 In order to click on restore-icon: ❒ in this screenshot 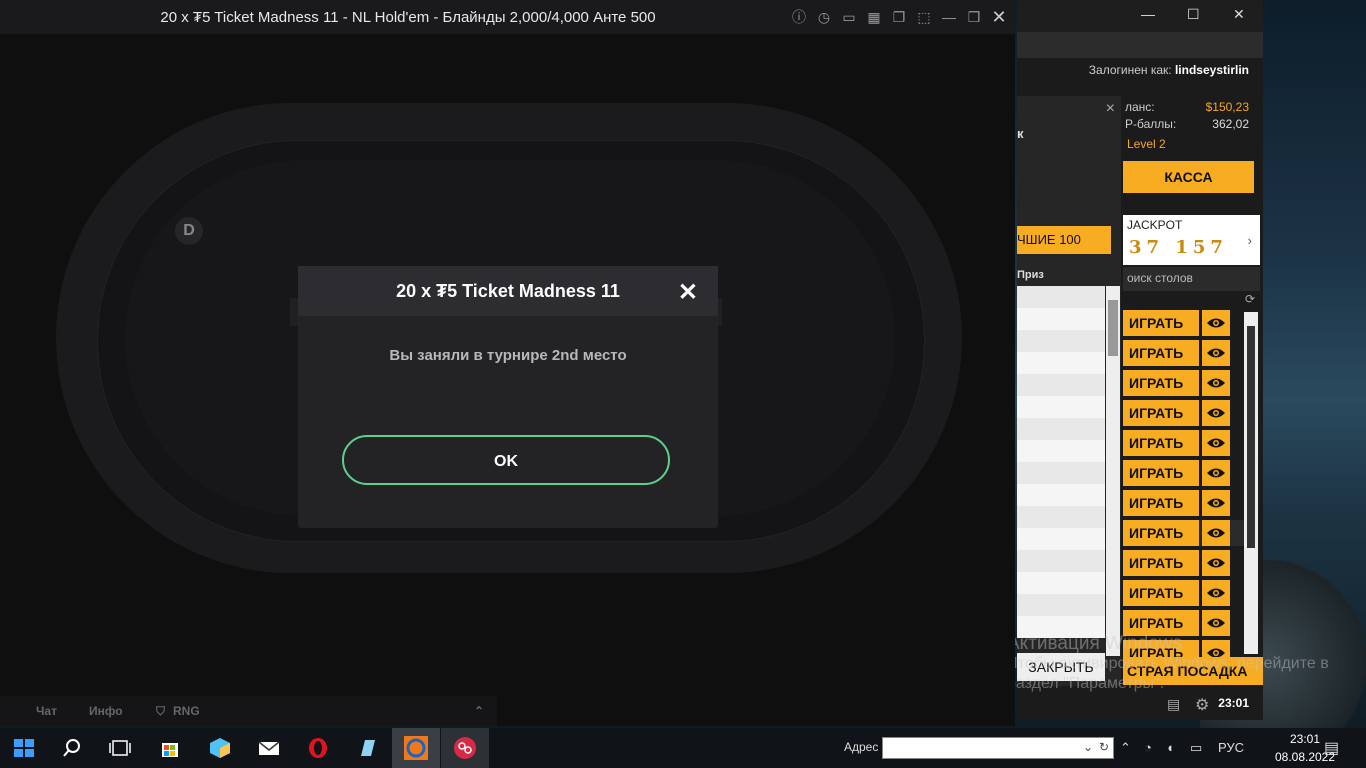, I will do `click(974, 17)`.